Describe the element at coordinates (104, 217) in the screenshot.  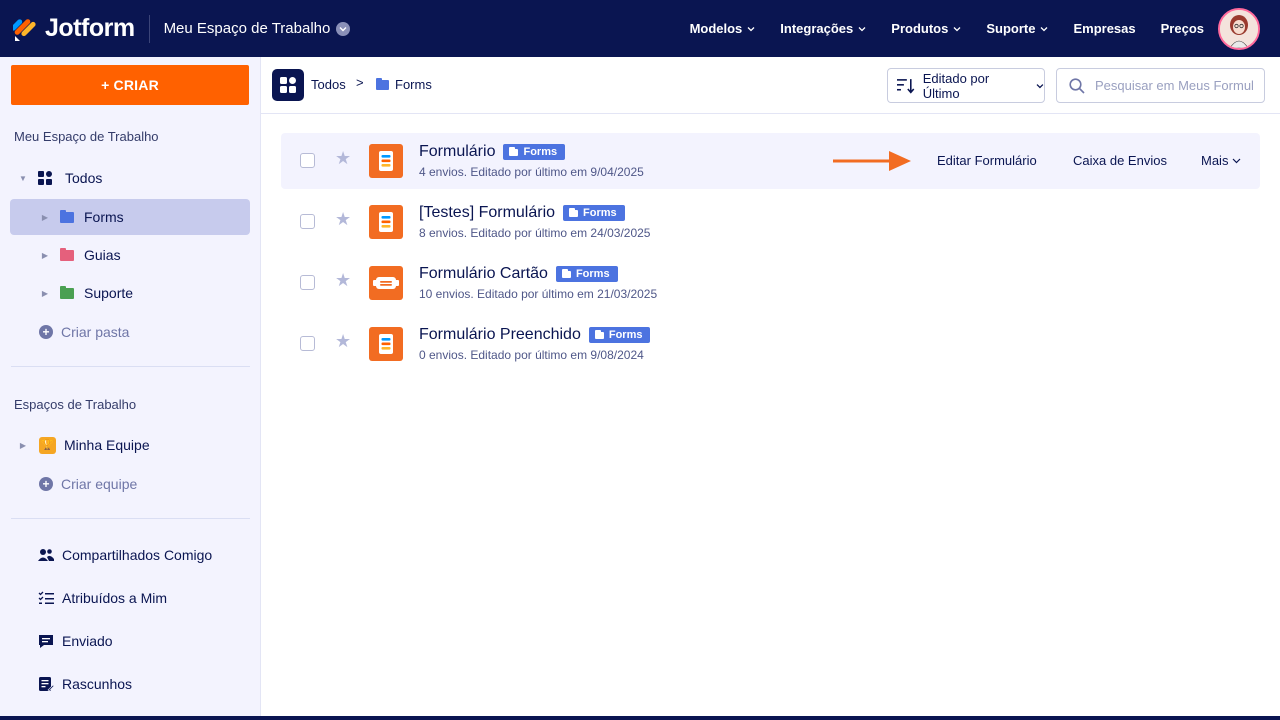
I see `sidebar-item-label: Forms` at that location.